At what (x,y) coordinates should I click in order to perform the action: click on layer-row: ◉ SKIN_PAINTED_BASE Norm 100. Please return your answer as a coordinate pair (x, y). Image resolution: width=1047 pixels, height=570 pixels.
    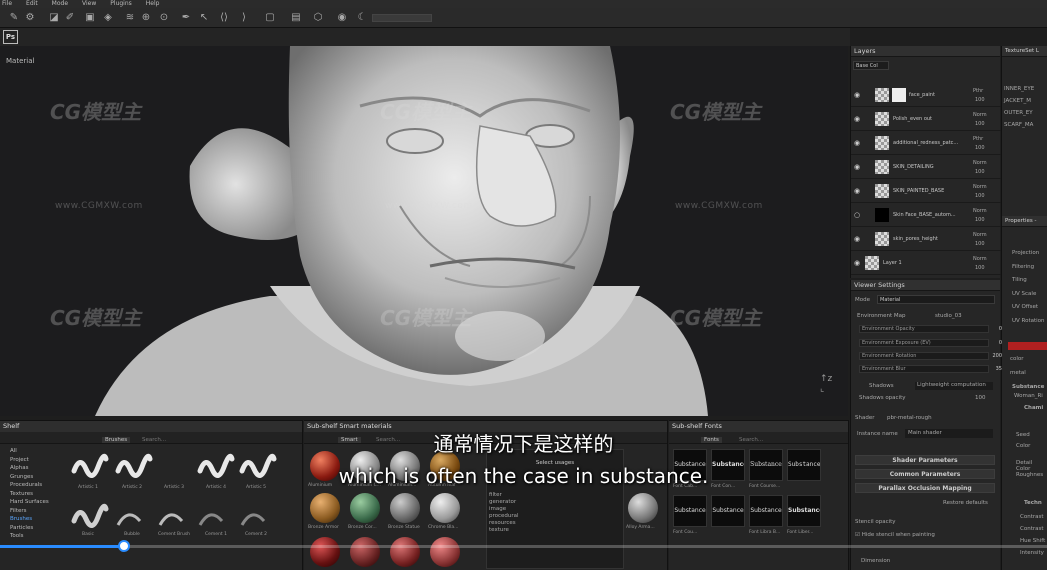
    Looking at the image, I should click on (926, 191).